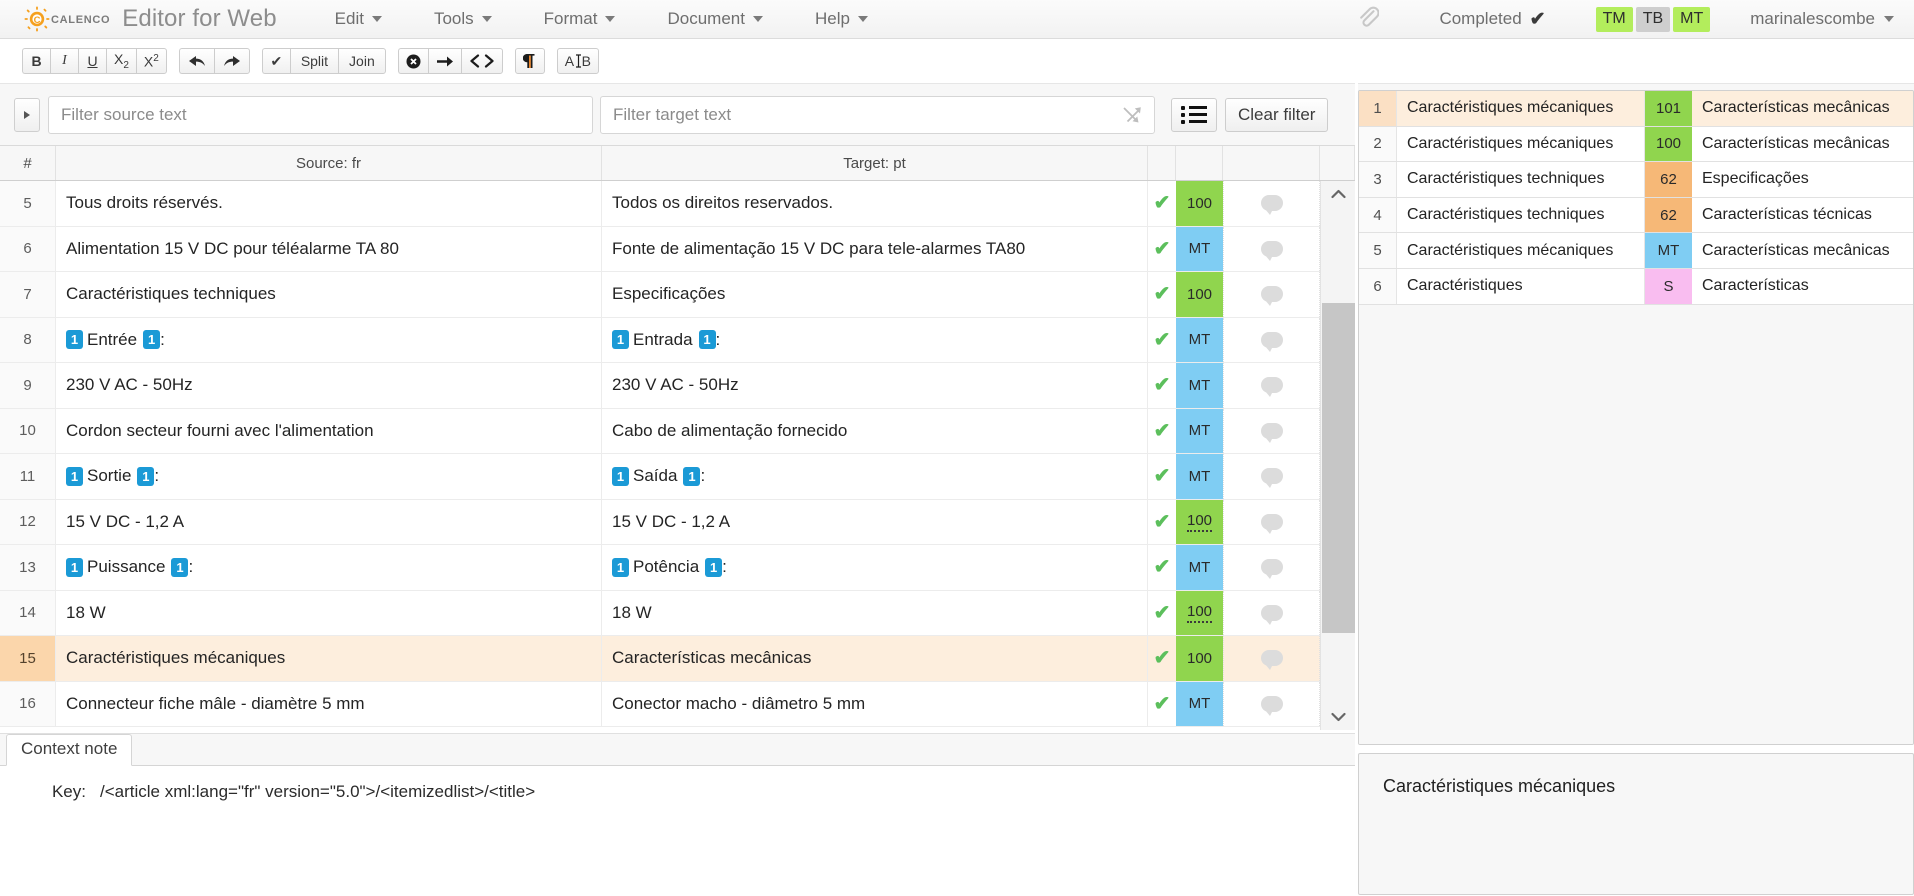  I want to click on list-item: 6 Caractéristiques S Características, so click(1636, 286).